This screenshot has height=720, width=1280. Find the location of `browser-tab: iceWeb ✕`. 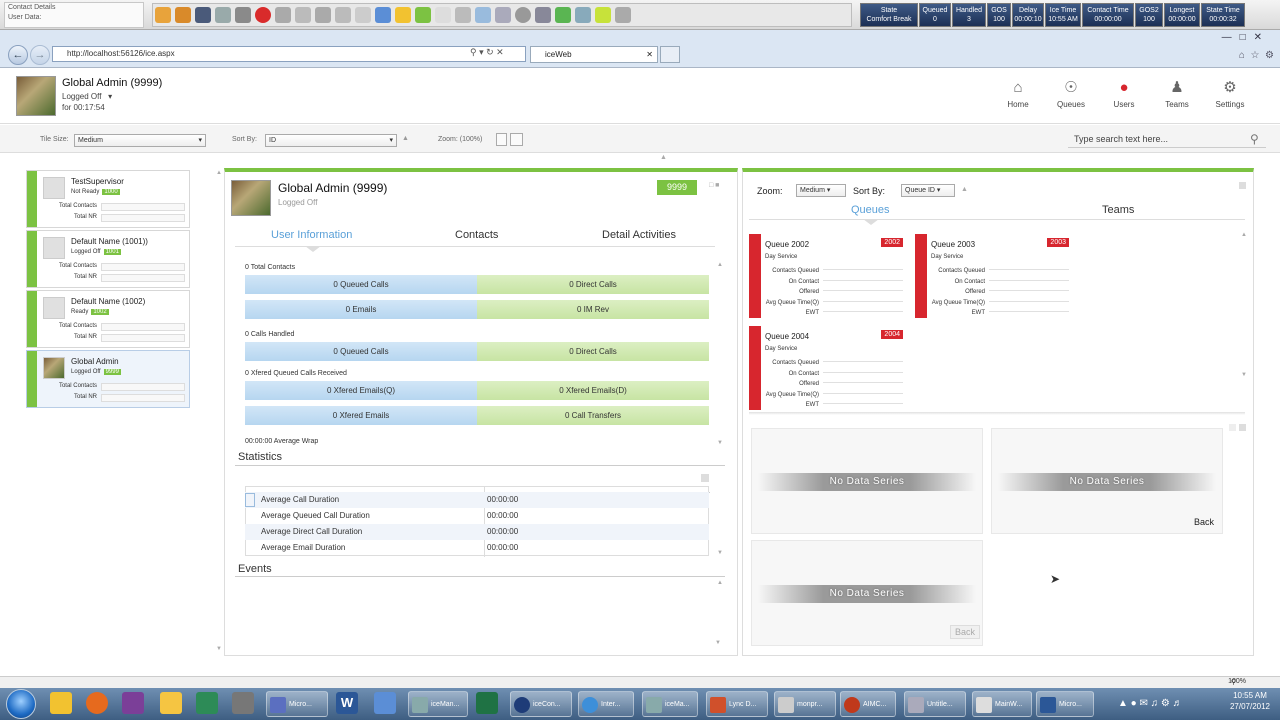

browser-tab: iceWeb ✕ is located at coordinates (594, 54).